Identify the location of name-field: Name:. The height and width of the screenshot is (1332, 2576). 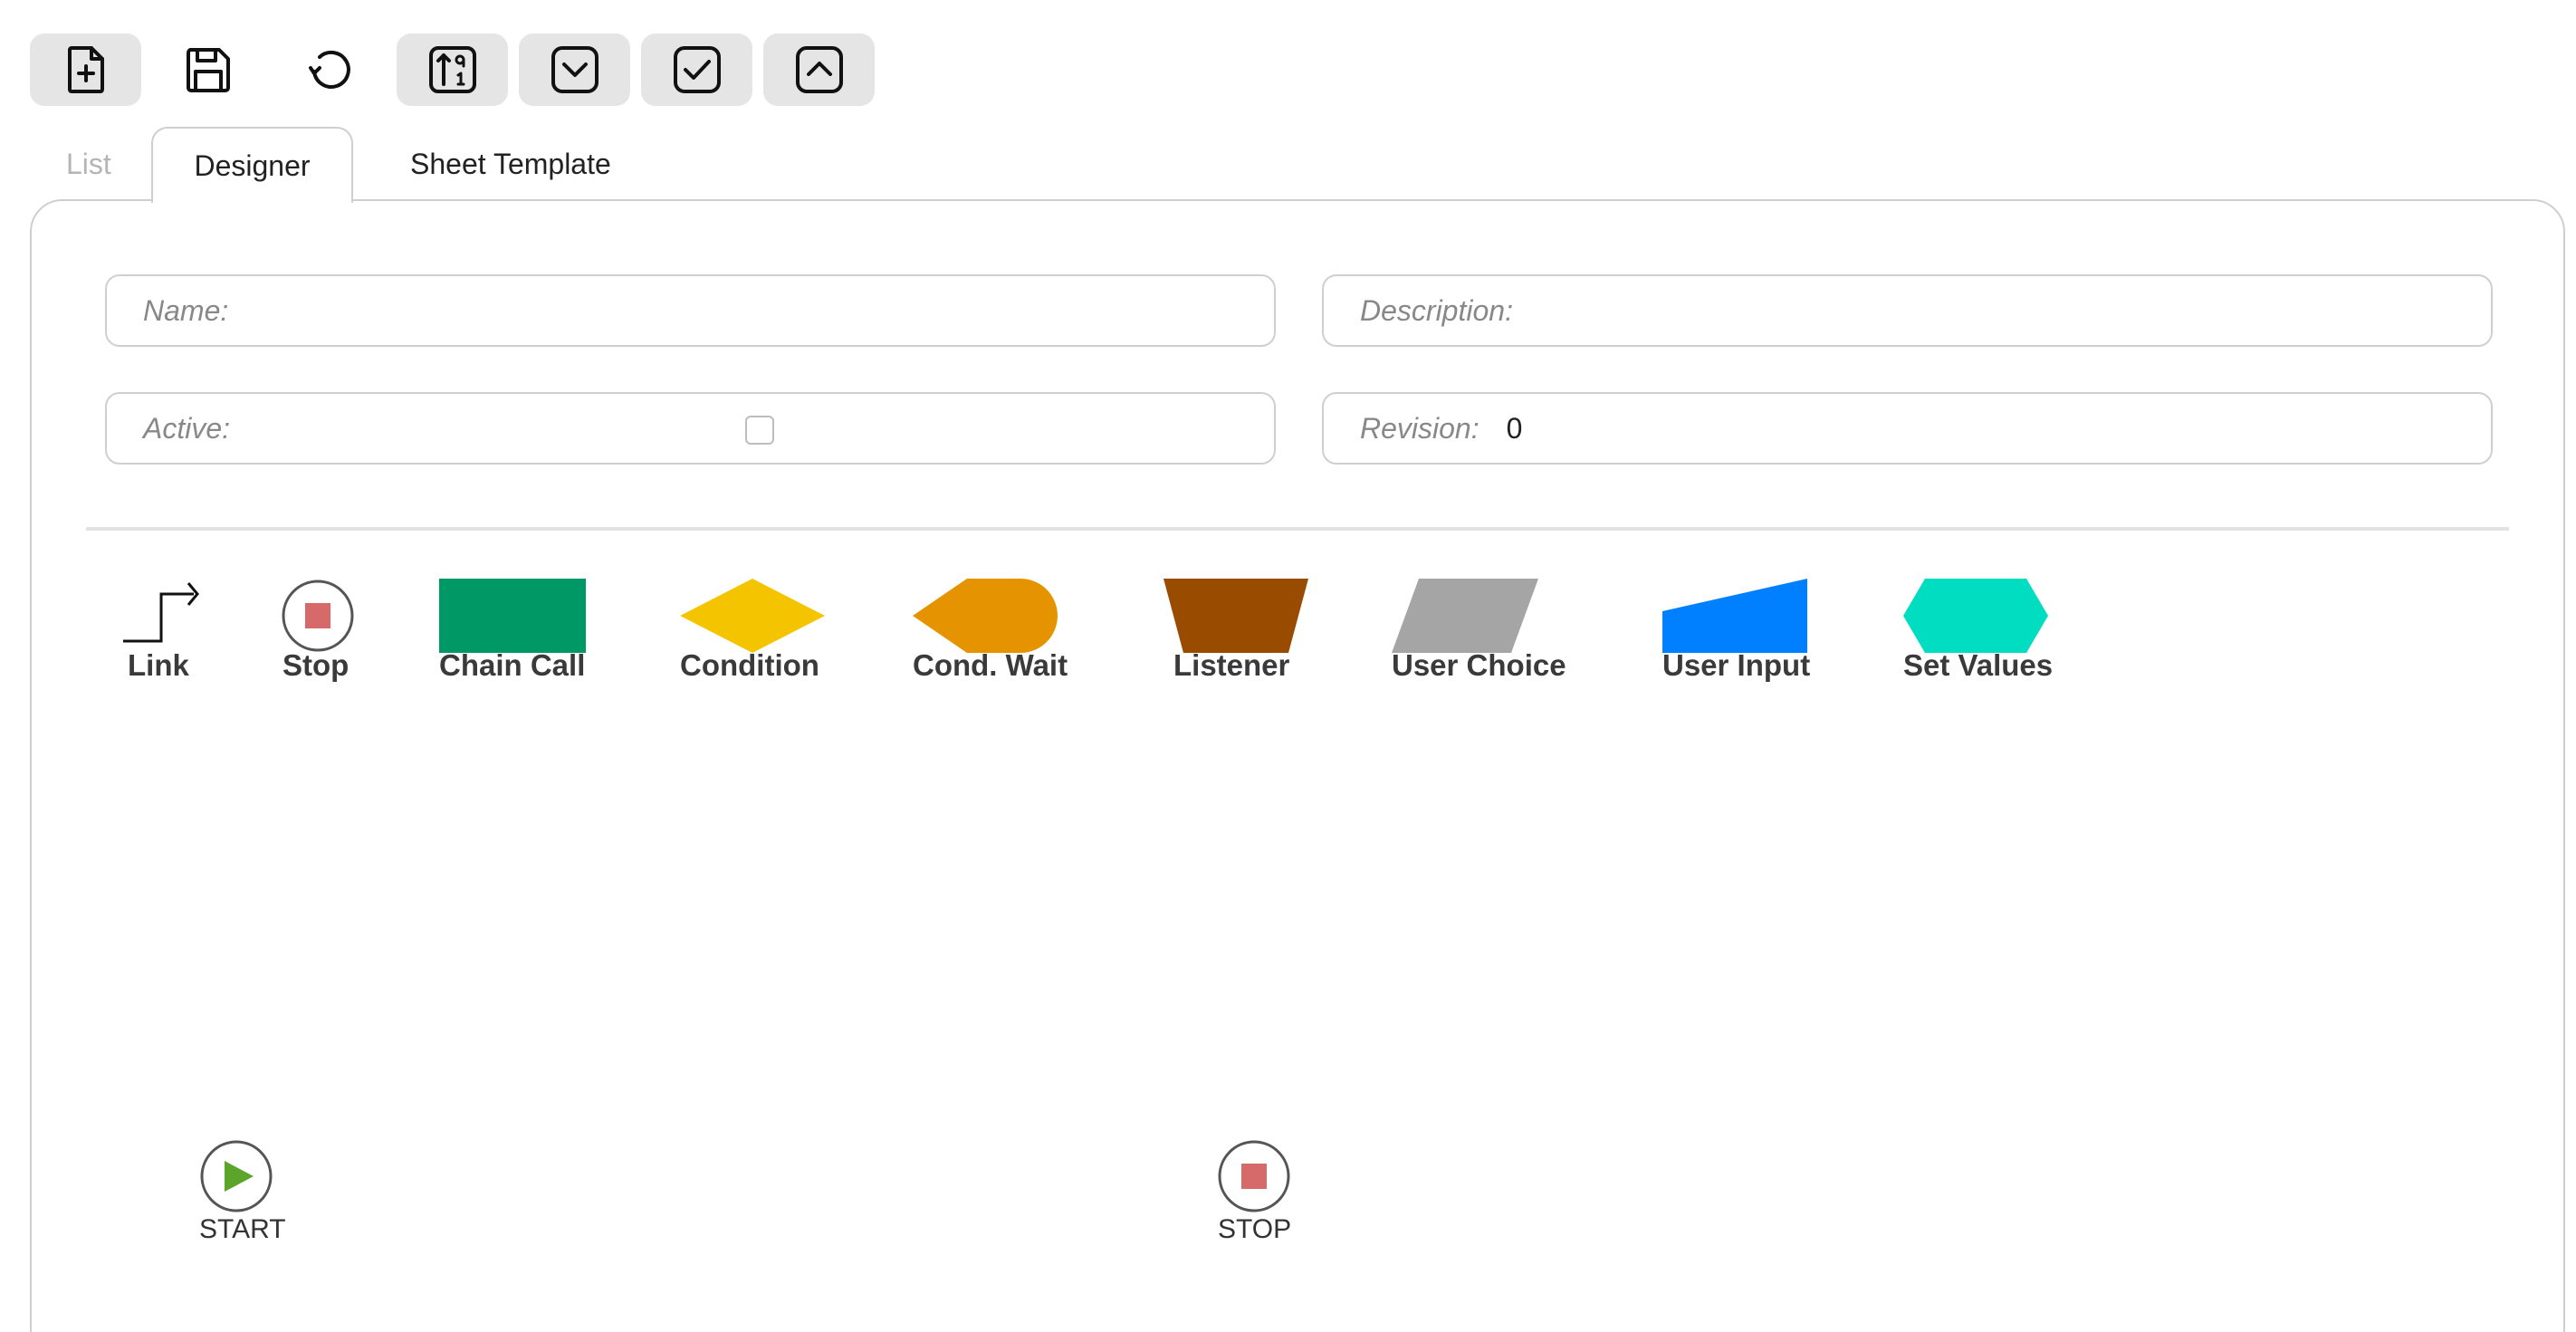
(690, 310).